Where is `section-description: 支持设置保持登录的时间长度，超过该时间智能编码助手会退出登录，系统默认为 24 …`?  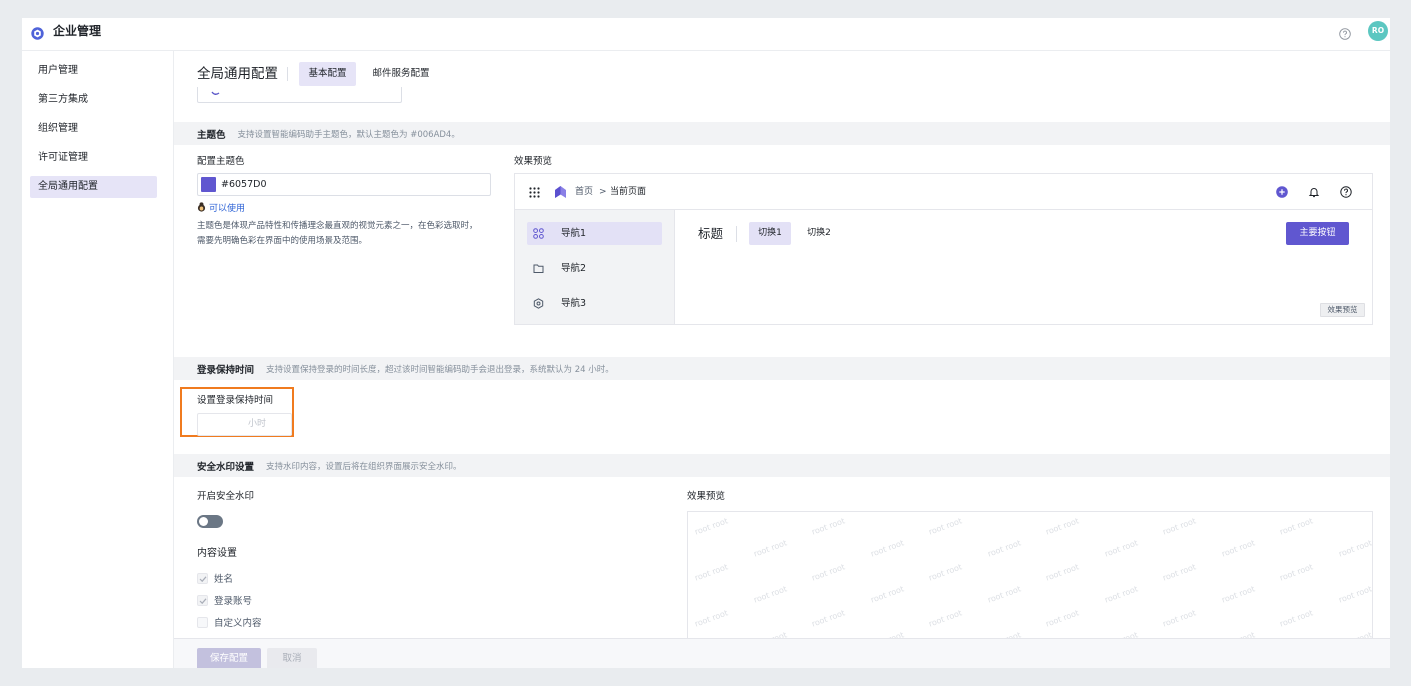 section-description: 支持设置保持登录的时间长度，超过该时间智能编码助手会退出登录，系统默认为 24 … is located at coordinates (440, 369).